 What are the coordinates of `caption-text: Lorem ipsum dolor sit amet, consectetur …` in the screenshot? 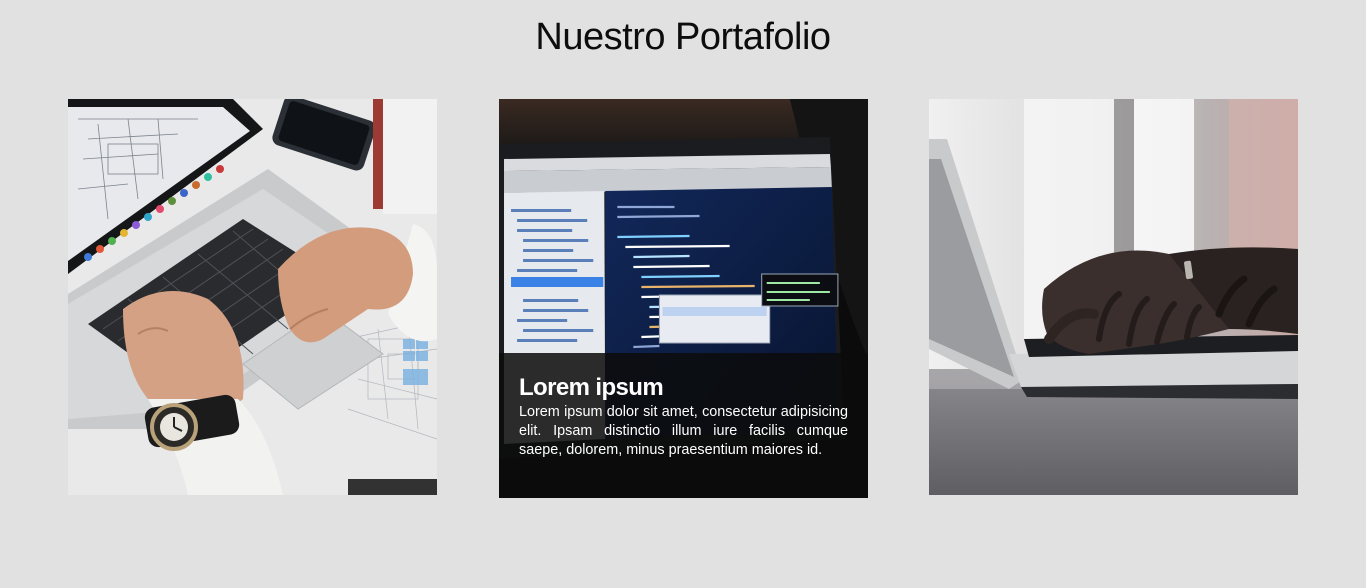 It's located at (683, 431).